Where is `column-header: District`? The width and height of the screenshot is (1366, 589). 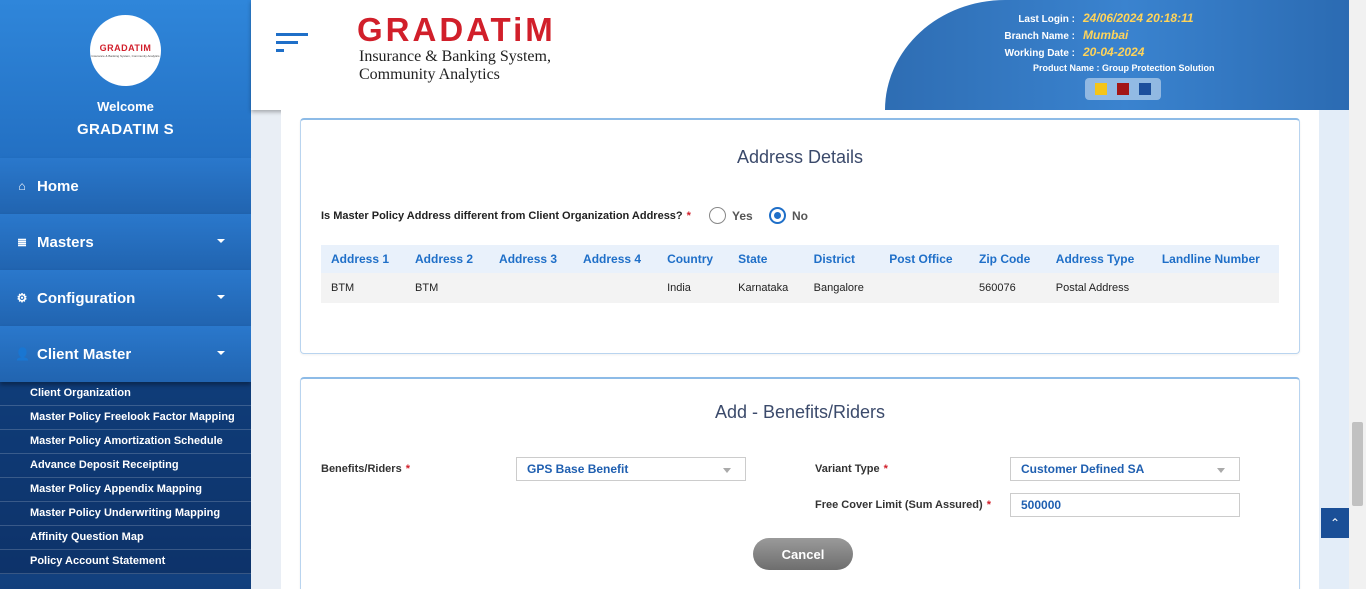 column-header: District is located at coordinates (841, 259).